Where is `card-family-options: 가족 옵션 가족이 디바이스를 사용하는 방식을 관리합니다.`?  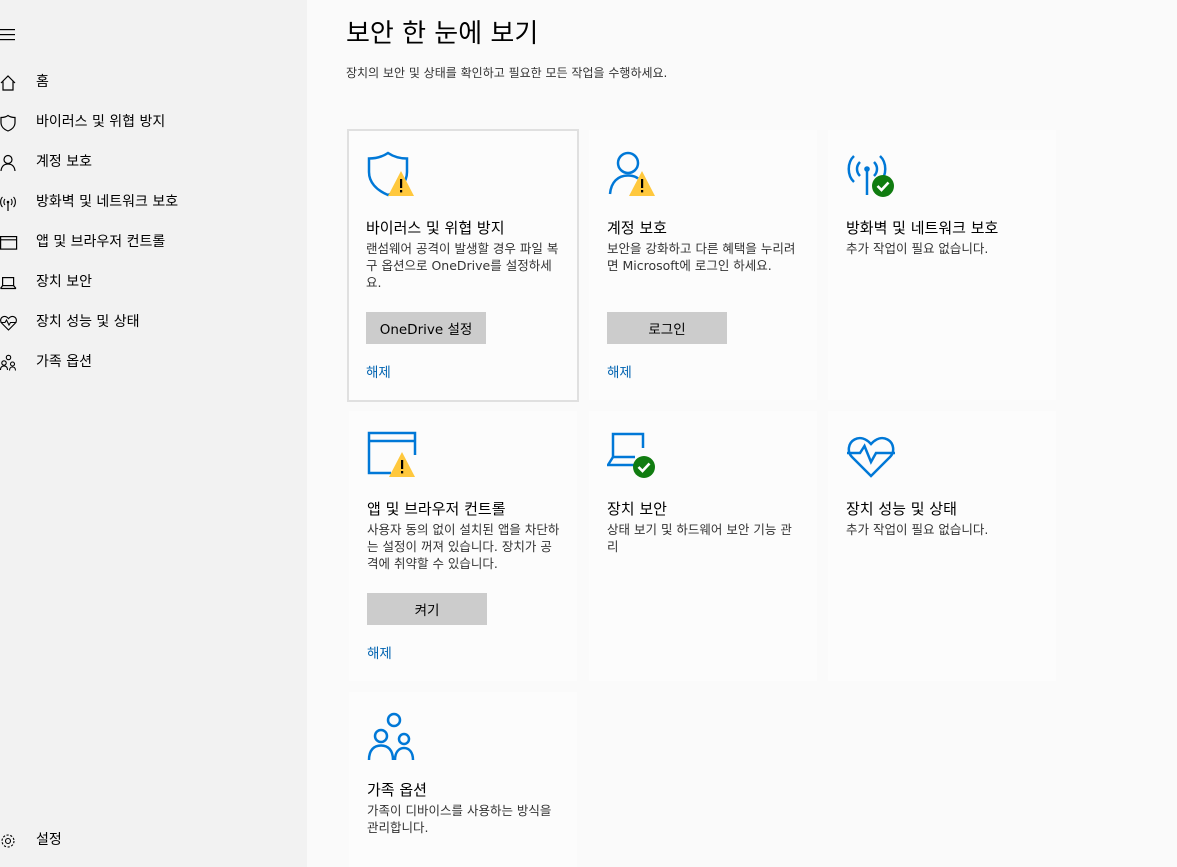
card-family-options: 가족 옵션 가족이 디바이스를 사용하는 방식을 관리합니다. is located at coordinates (463, 779).